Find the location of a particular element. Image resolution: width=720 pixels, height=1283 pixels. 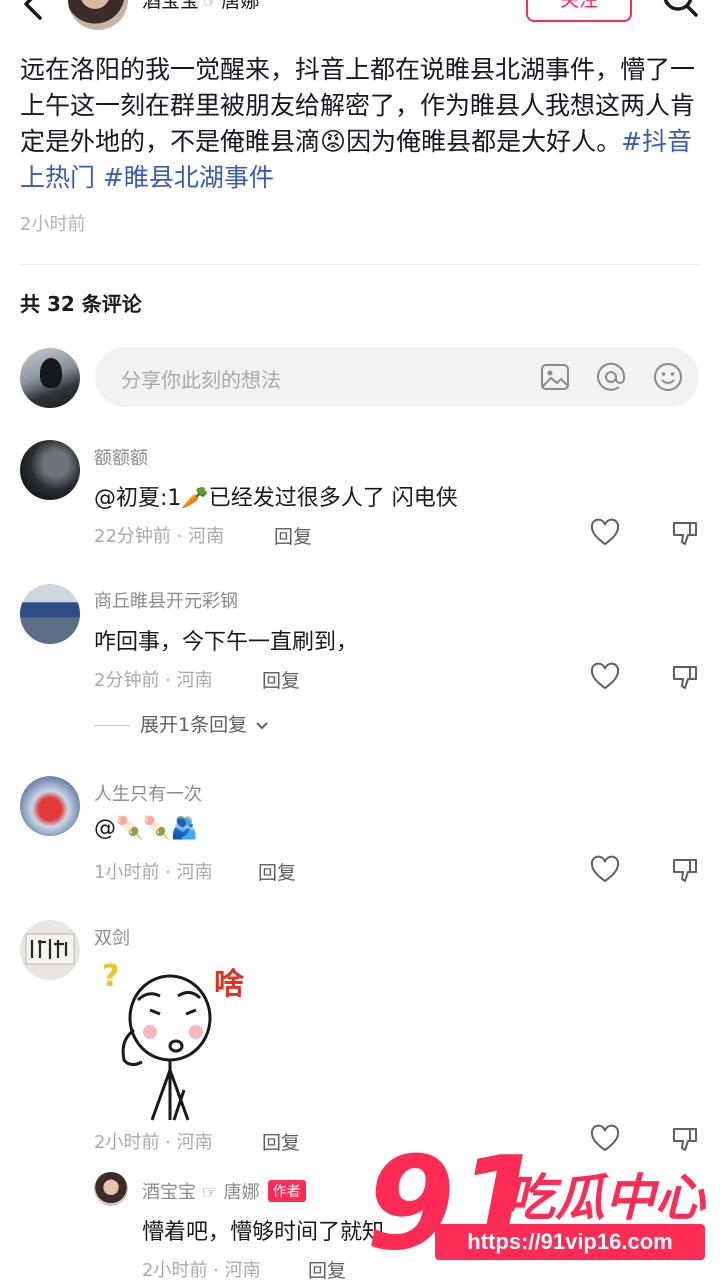

comment-meta: 22分钟前 · 河南 is located at coordinates (159, 536).